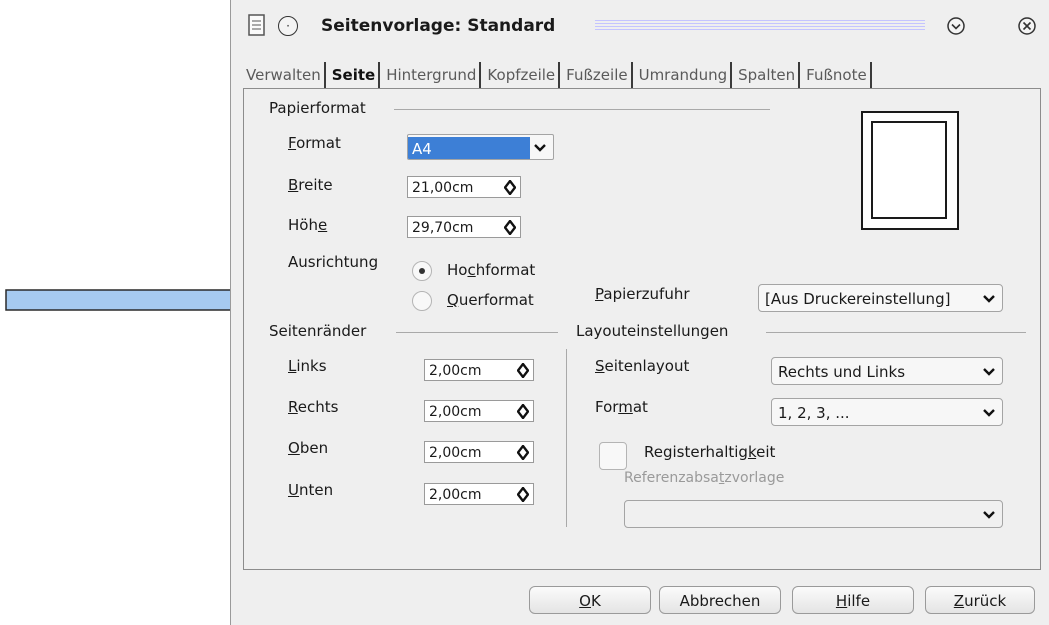  Describe the element at coordinates (308, 448) in the screenshot. I see `top-margin-label: Oben` at that location.